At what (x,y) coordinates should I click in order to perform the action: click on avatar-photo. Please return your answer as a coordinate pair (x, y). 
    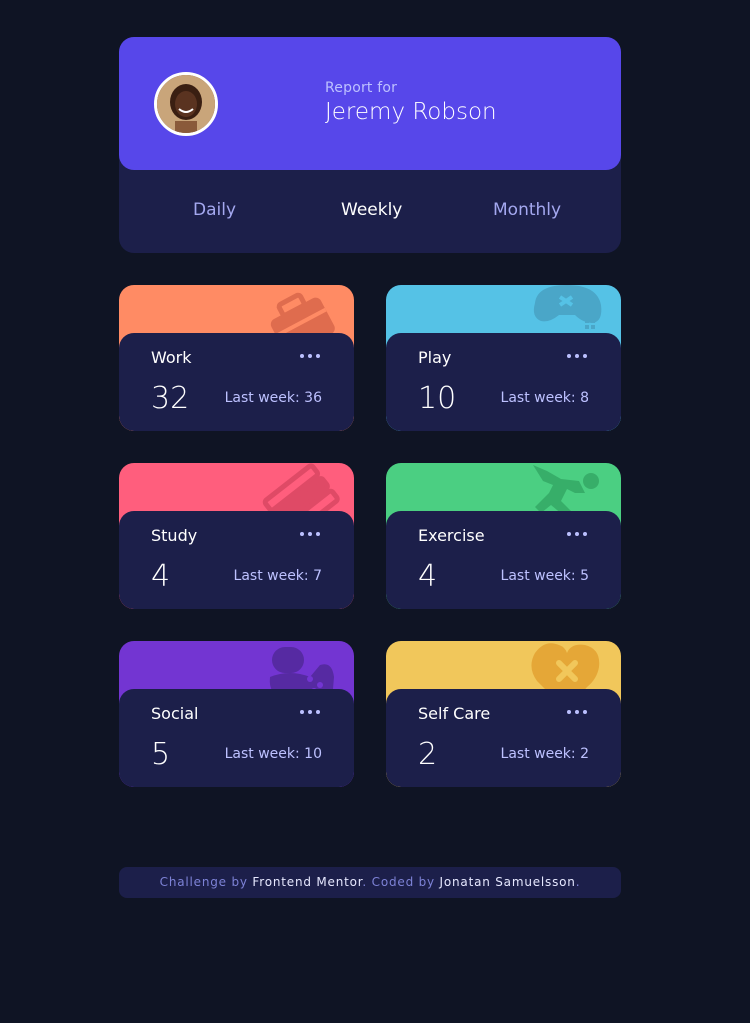
    Looking at the image, I should click on (186, 104).